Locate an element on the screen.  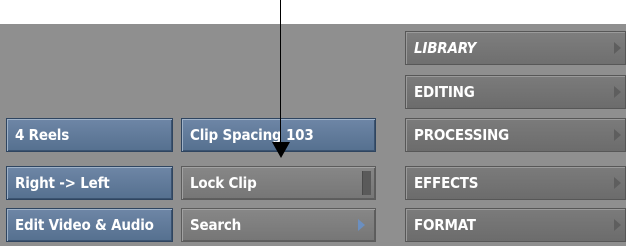
menu-format: FORMAT is located at coordinates (515, 225).